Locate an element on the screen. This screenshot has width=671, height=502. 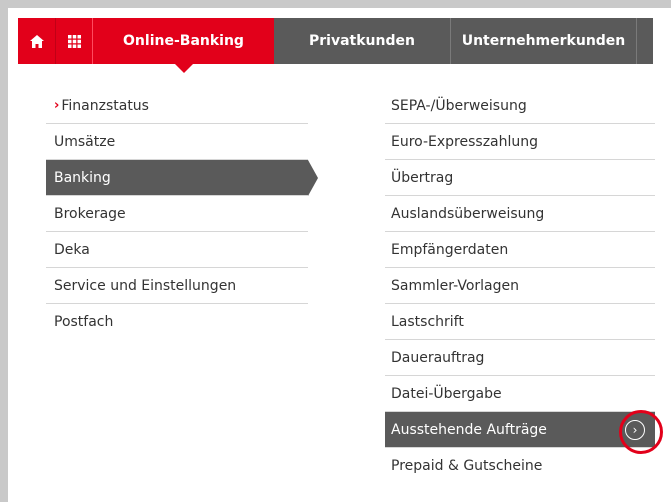
tab-privatkunden: Privatkunden is located at coordinates (362, 41).